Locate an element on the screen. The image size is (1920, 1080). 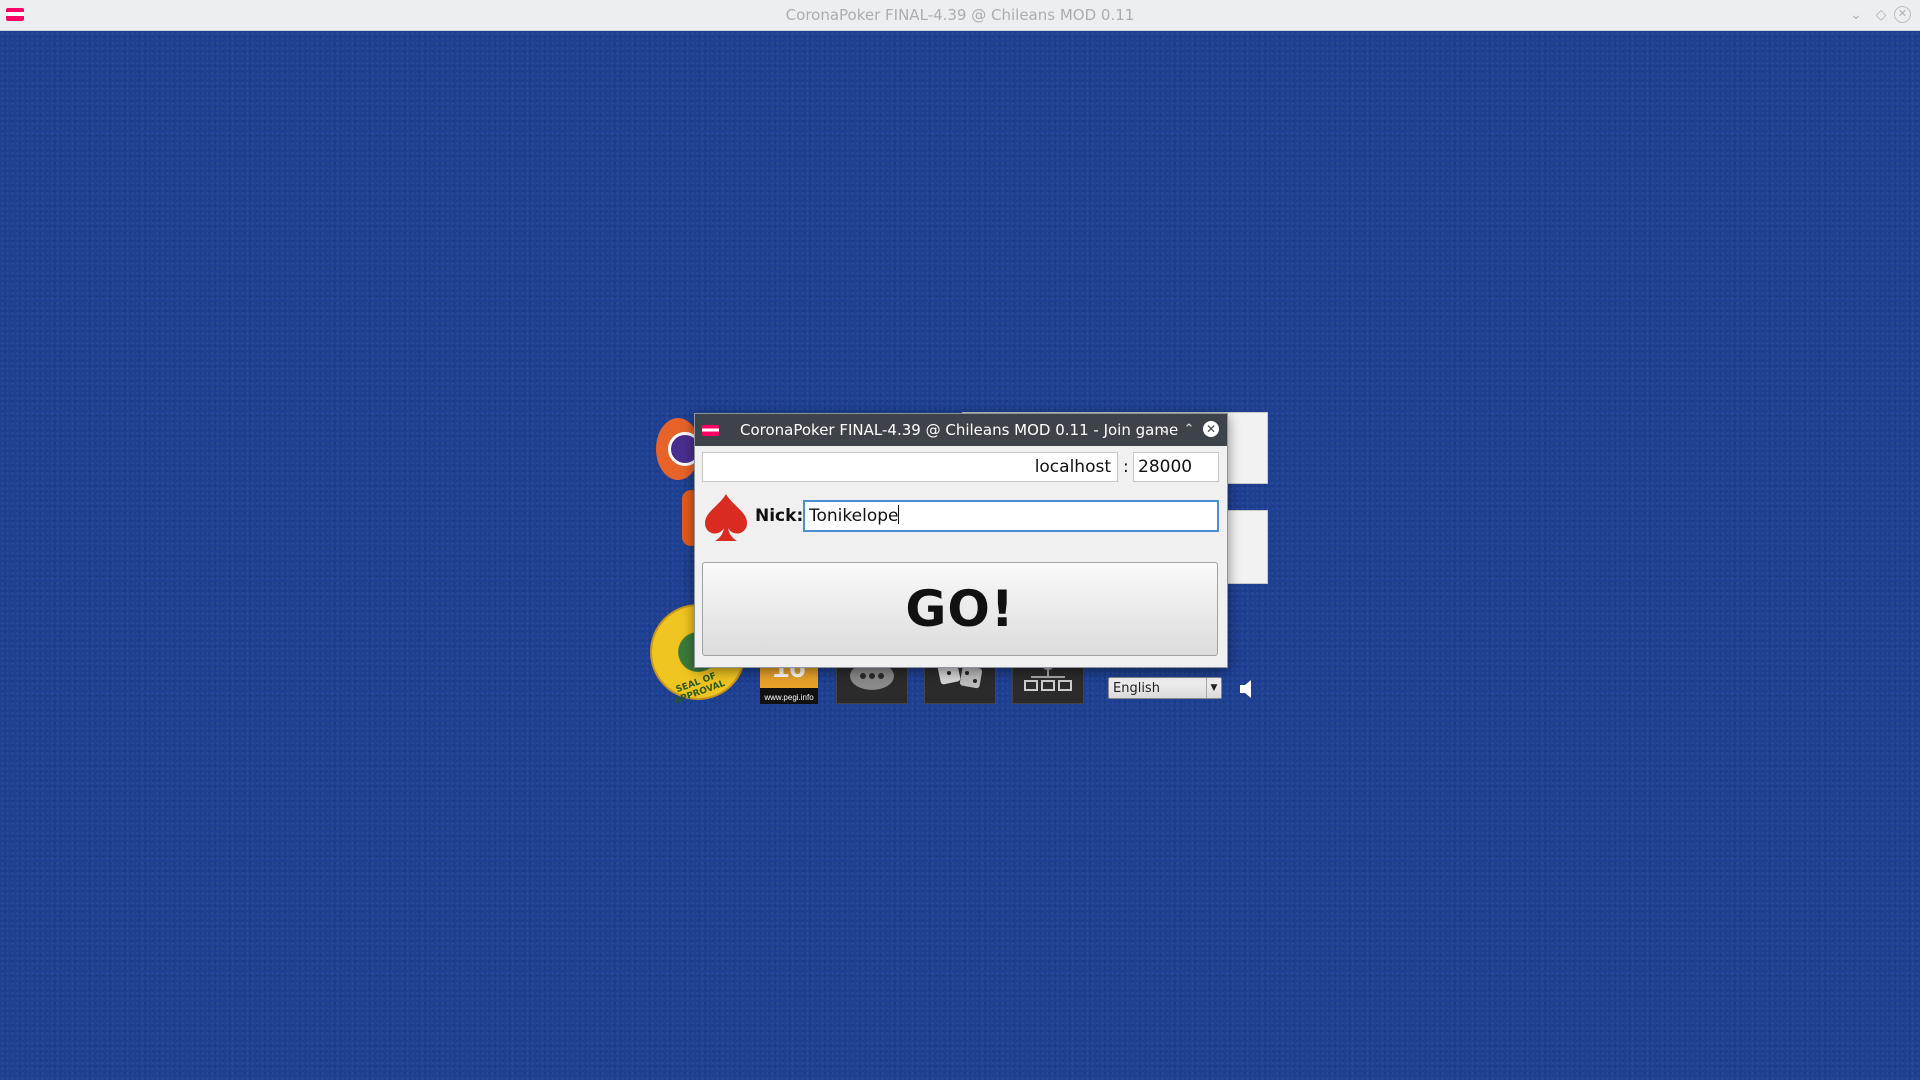
corona-poker-icon is located at coordinates (710, 430).